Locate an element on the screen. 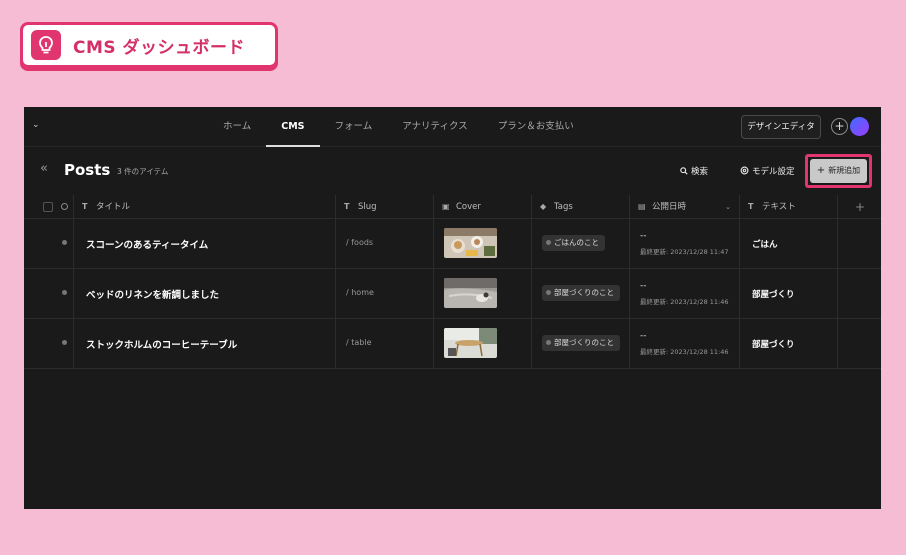 This screenshot has height=555, width=906. collection-header: « Posts 3 件のアイテム 検索 モデル設定 is located at coordinates (452, 171).